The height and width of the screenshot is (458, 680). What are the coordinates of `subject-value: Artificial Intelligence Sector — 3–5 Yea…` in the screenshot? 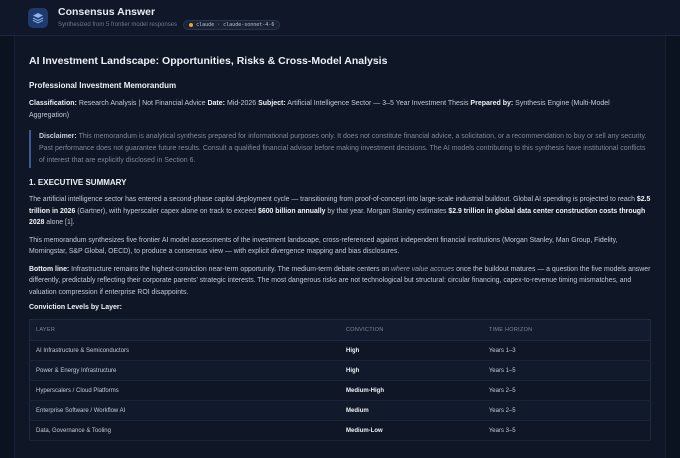 It's located at (378, 103).